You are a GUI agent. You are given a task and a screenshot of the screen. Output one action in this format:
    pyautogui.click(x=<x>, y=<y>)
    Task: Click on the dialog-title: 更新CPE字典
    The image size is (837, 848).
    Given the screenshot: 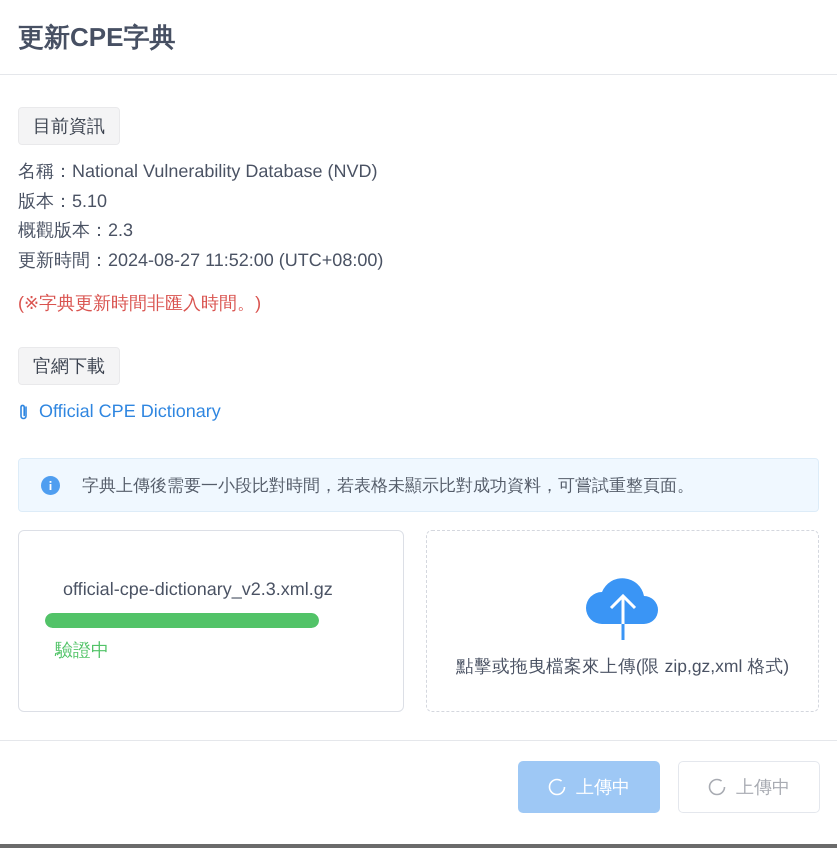 What is the action you would take?
    pyautogui.click(x=97, y=37)
    